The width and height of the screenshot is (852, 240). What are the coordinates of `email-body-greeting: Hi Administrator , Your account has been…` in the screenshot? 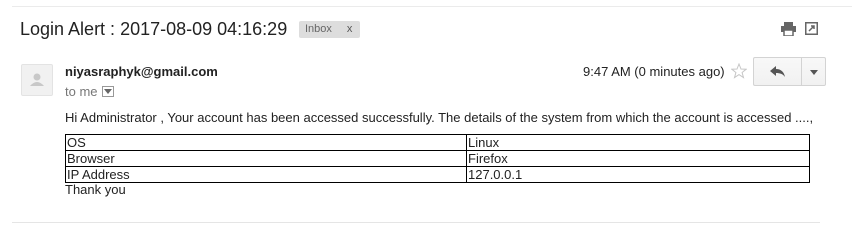 It's located at (439, 117).